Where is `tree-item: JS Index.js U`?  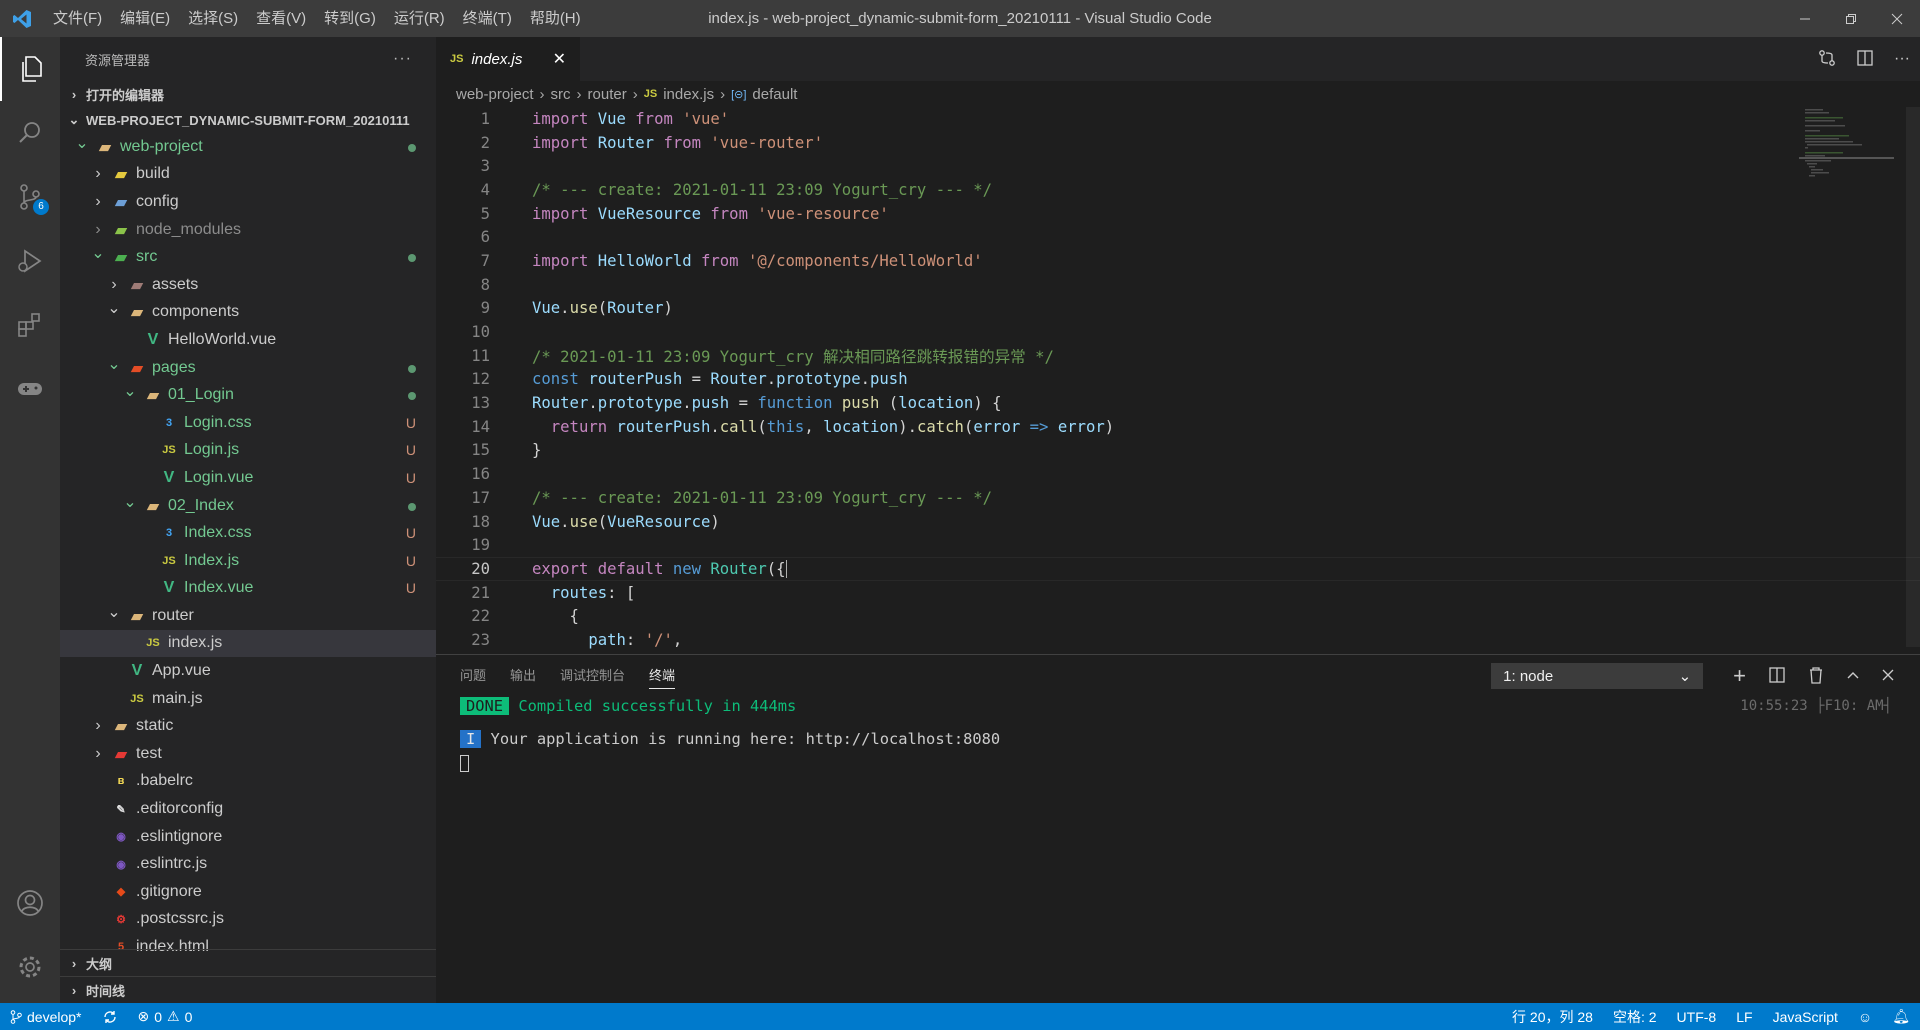 tree-item: JS Index.js U is located at coordinates (248, 561).